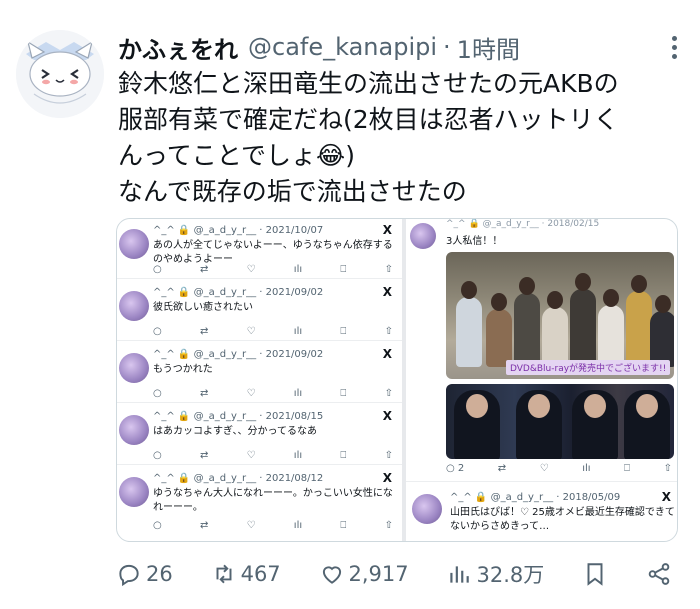  I want to click on share-button, so click(659, 574).